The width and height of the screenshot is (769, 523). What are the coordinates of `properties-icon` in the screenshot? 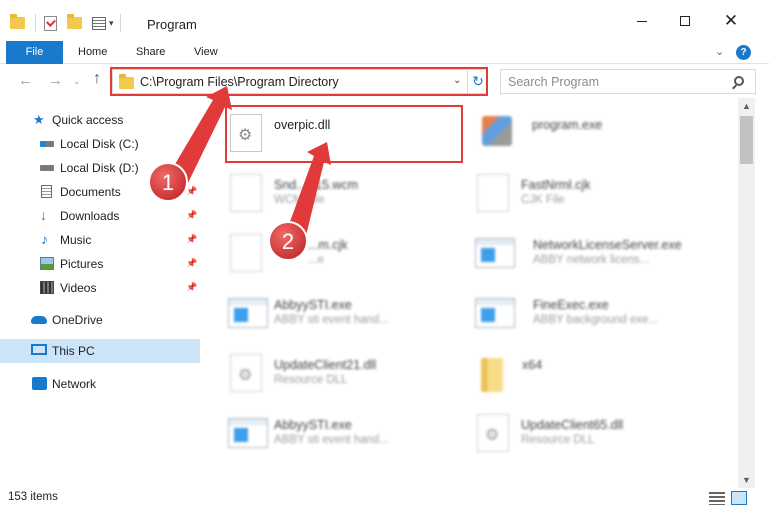 It's located at (99, 23).